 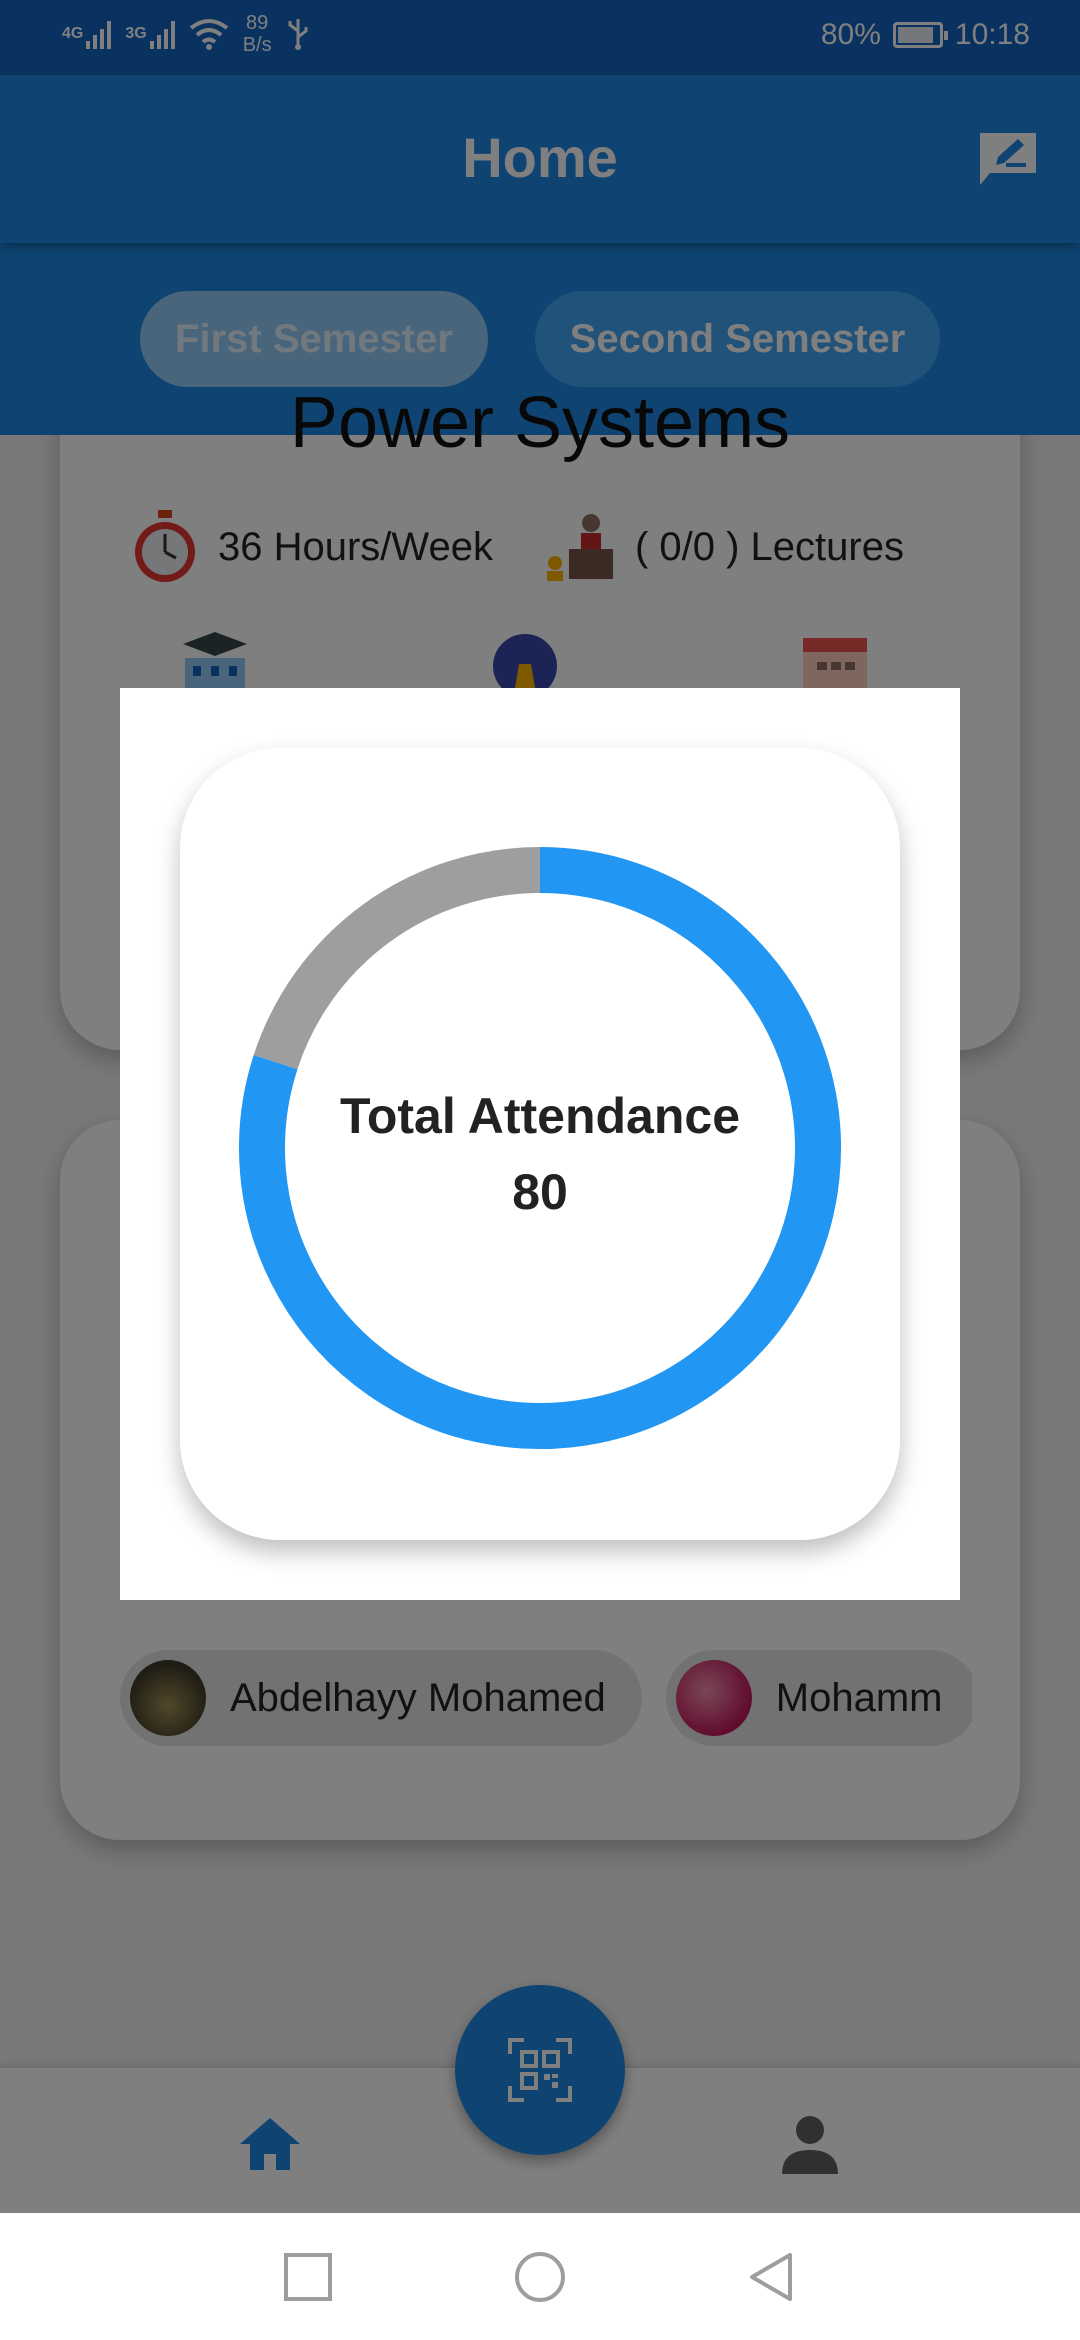 I want to click on home-circle-icon, so click(x=540, y=2277).